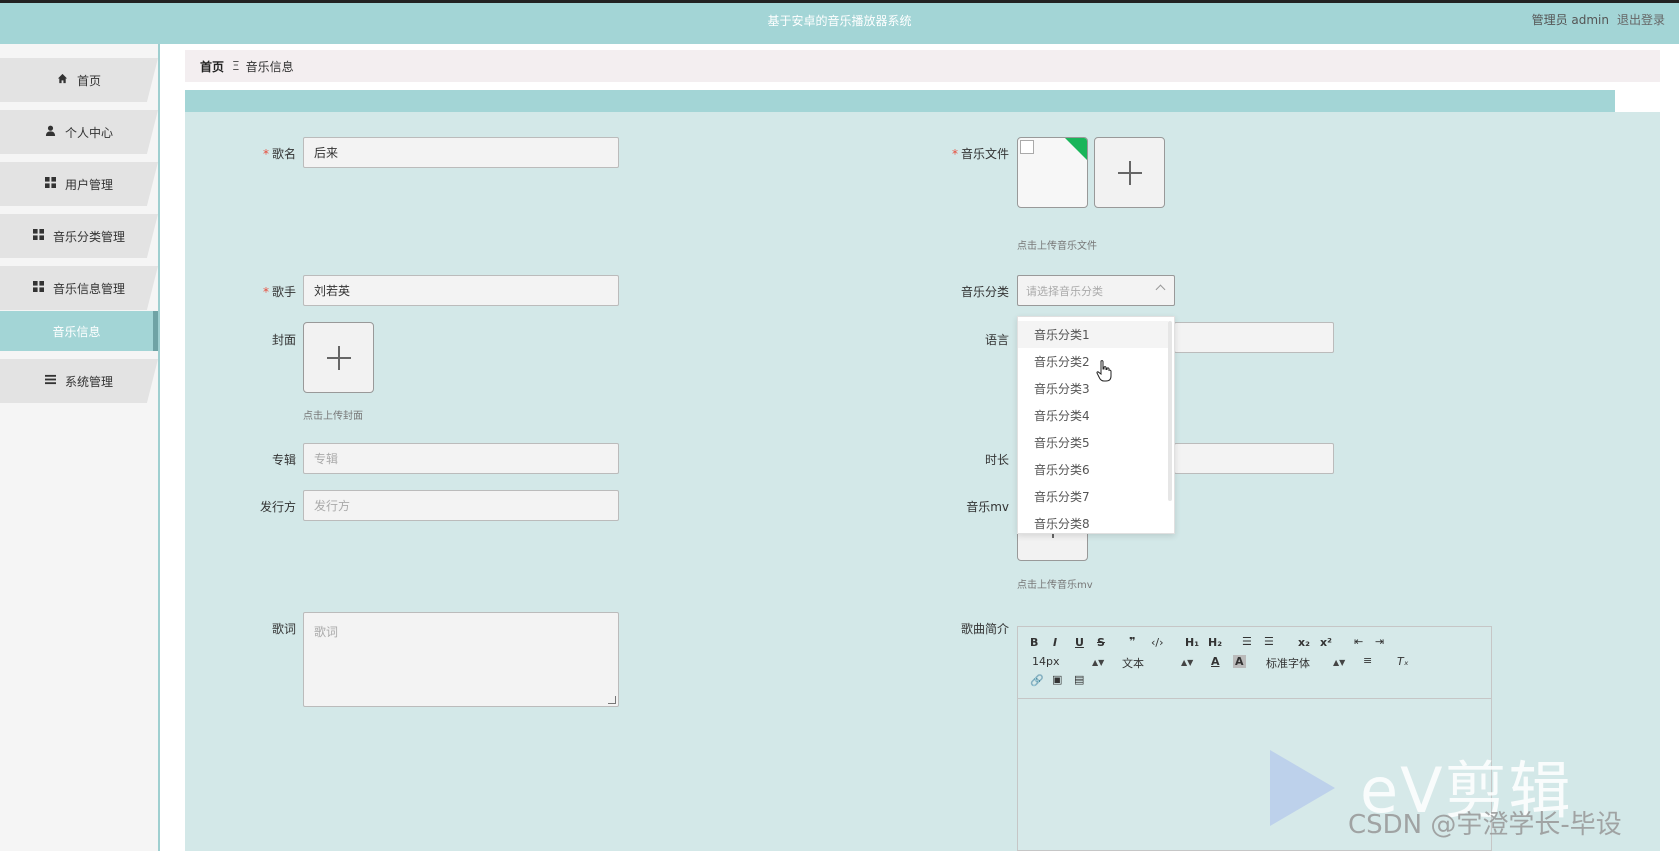 The image size is (1679, 851). I want to click on language-input, so click(1254, 337).